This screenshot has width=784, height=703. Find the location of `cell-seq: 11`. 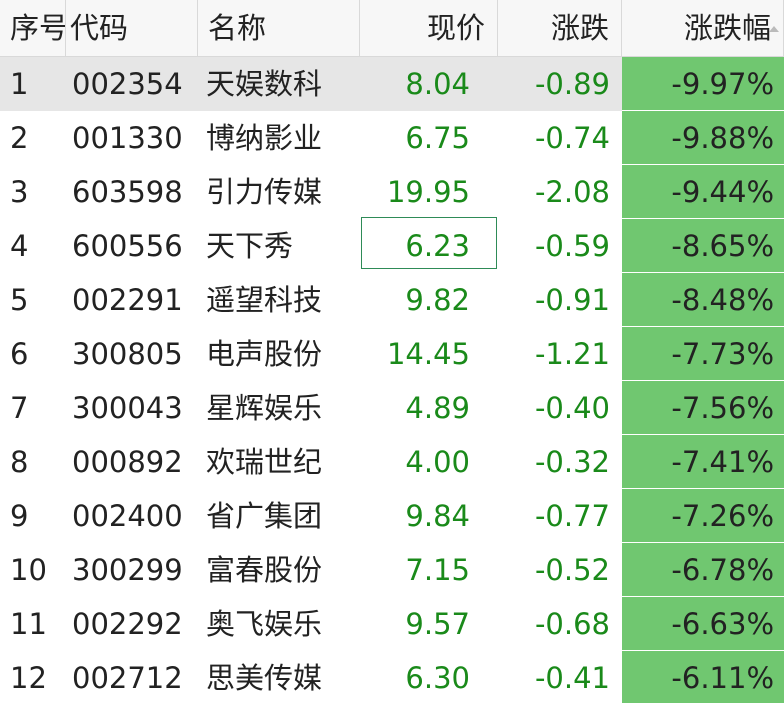

cell-seq: 11 is located at coordinates (33, 624).